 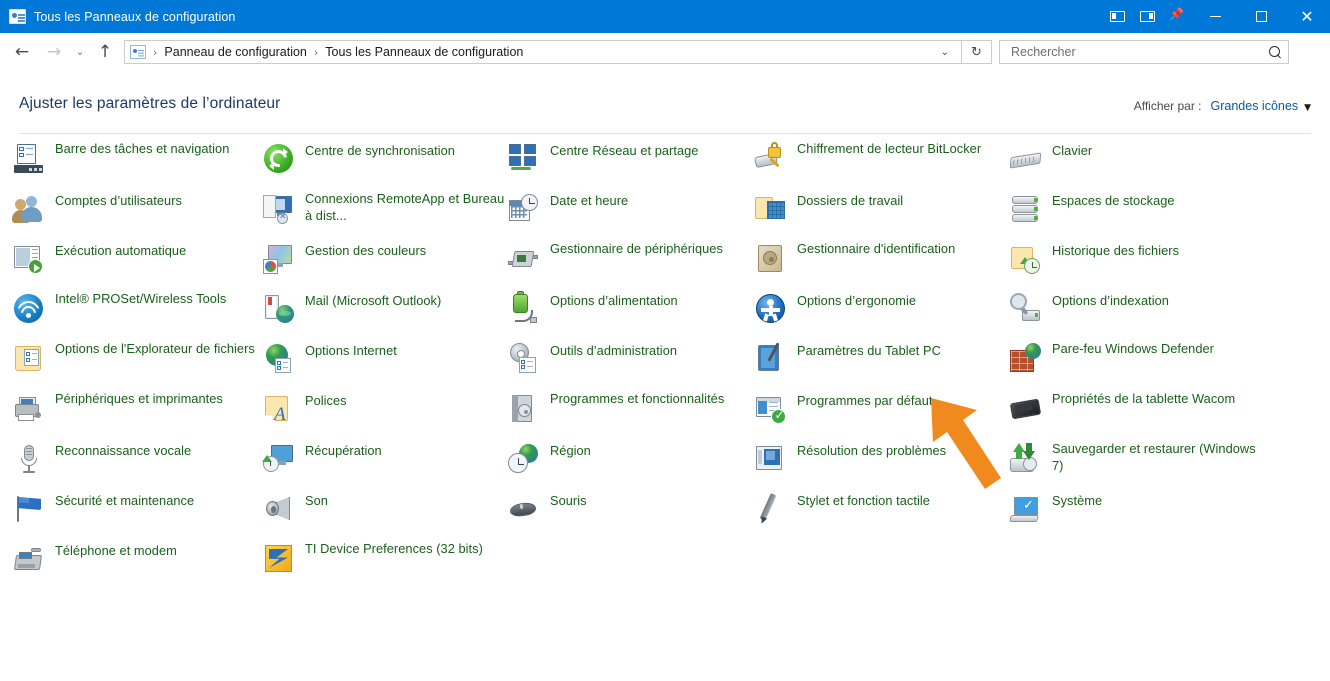 What do you see at coordinates (850, 199) in the screenshot?
I see `control-panel-item-label: Dossiers de travail` at bounding box center [850, 199].